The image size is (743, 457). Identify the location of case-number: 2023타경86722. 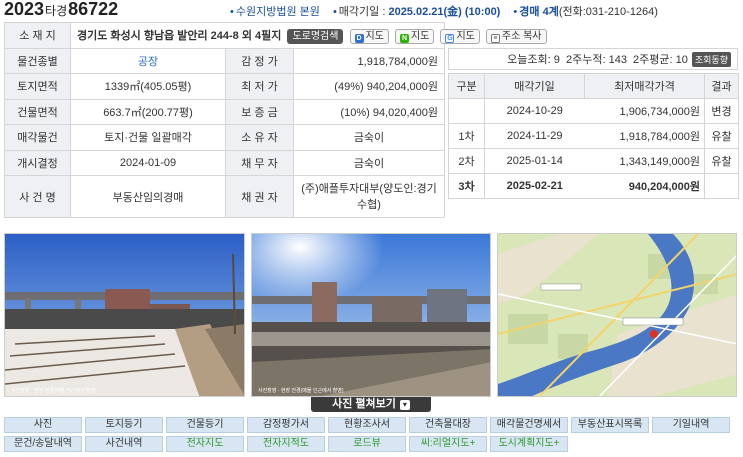
(61, 10).